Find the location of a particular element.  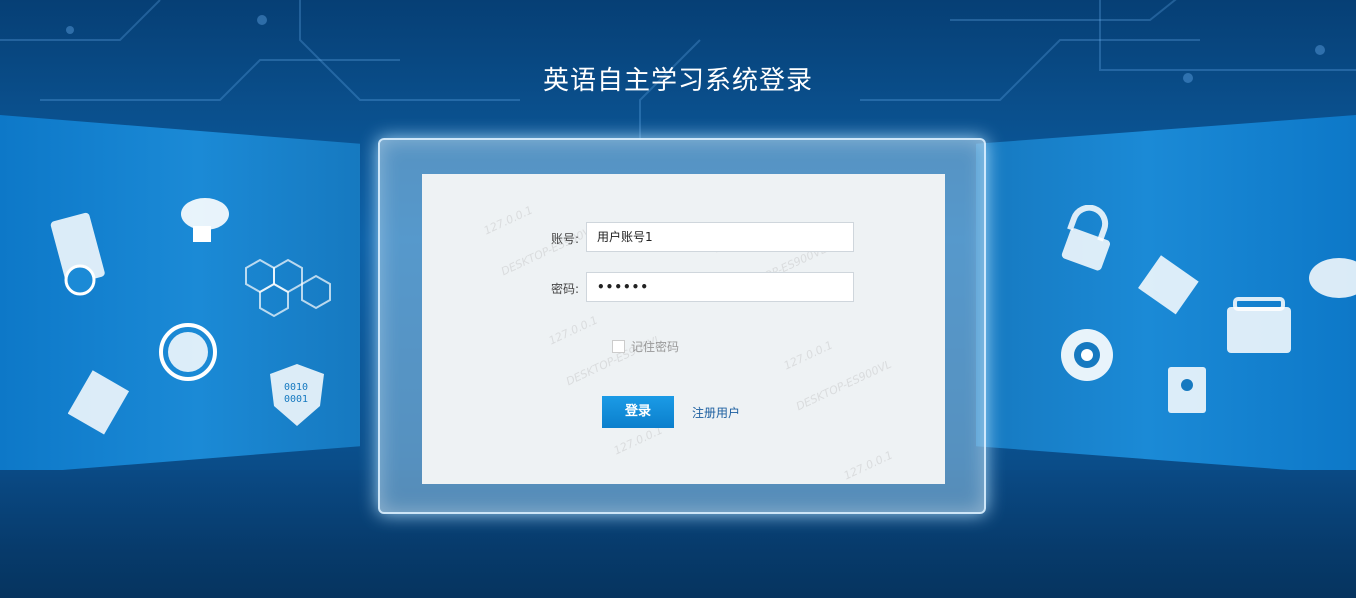

remember-checkbox is located at coordinates (618, 346).